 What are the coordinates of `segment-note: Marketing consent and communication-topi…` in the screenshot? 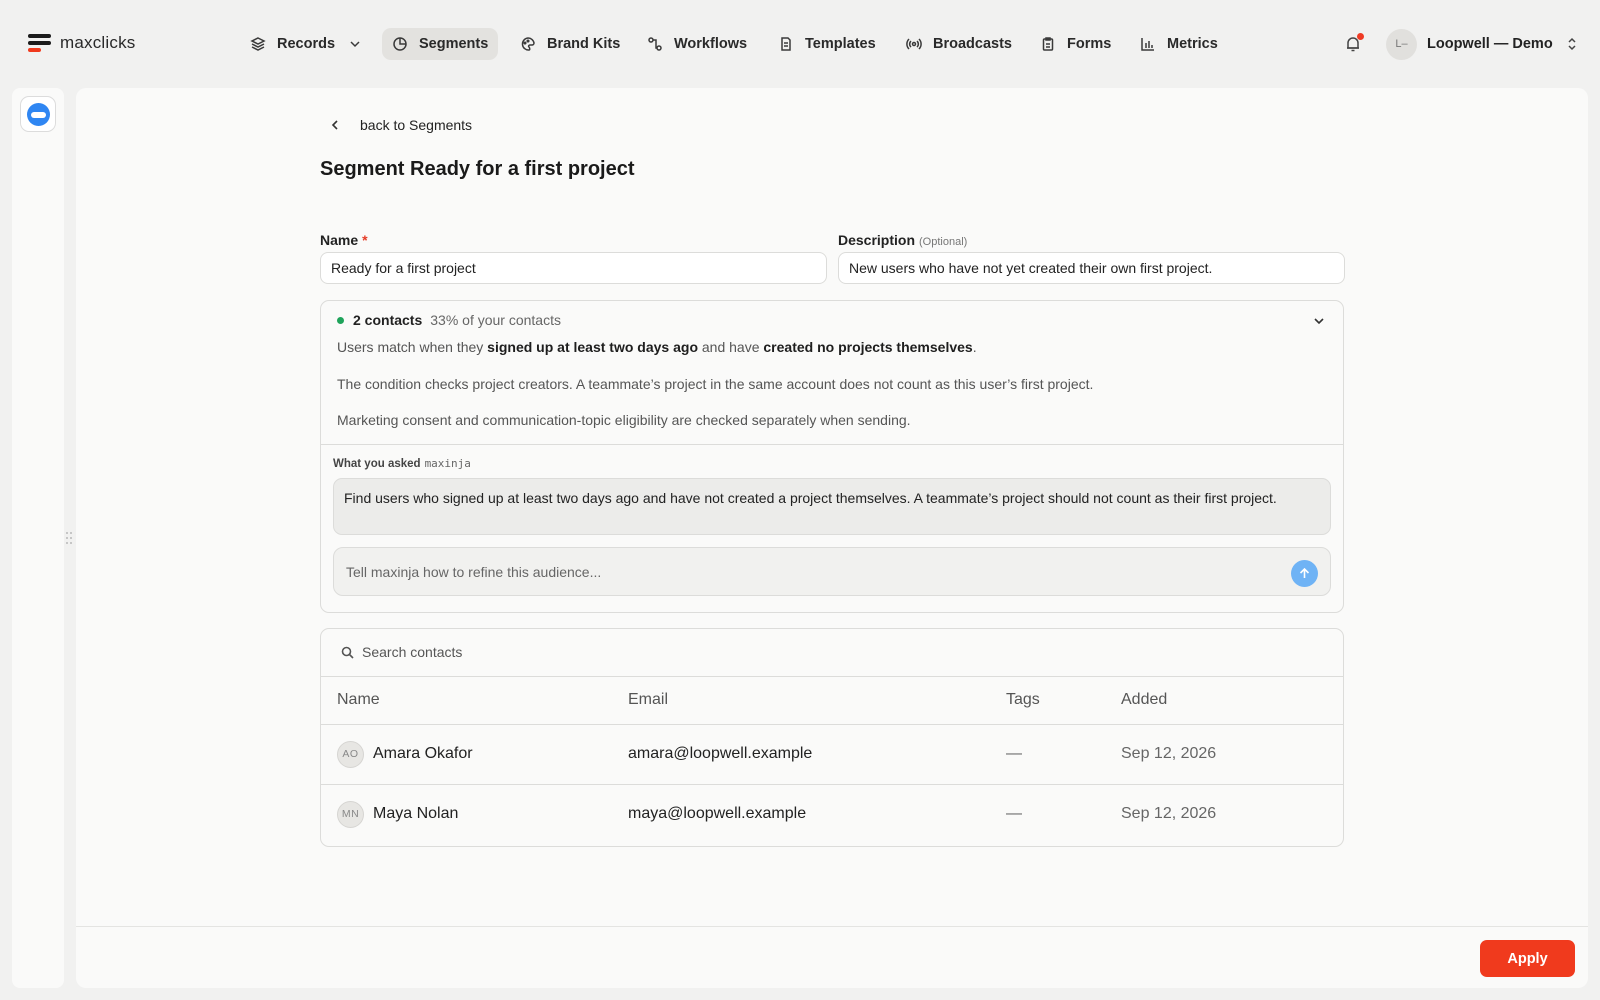 It's located at (624, 420).